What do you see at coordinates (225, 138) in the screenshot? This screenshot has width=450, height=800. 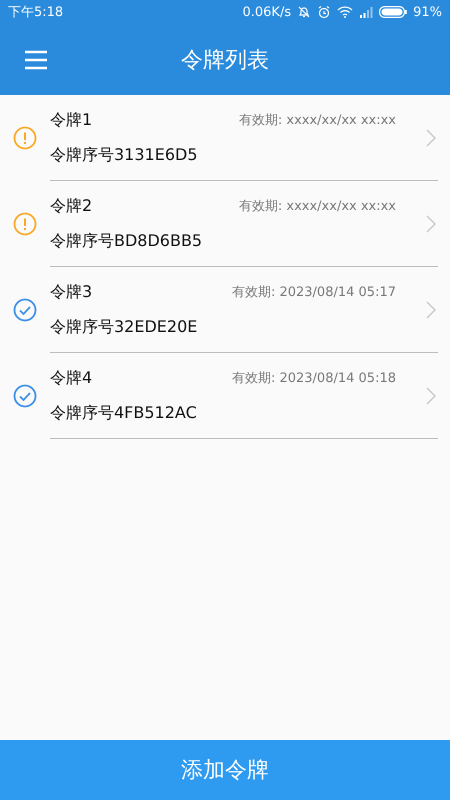 I see `token-row: 令牌1 有效期: xxxx/xx/xx xx:xx 令牌序号3131E6D5` at bounding box center [225, 138].